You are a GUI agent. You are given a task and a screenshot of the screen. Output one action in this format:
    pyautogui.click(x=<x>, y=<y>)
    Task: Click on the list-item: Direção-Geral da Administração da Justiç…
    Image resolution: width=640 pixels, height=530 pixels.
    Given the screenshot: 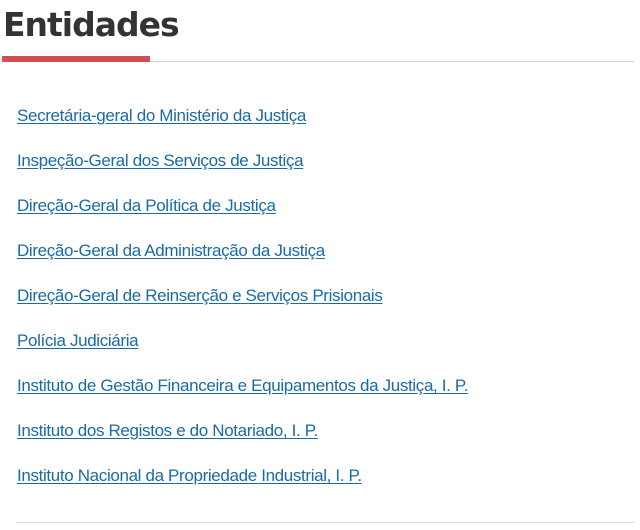 What is the action you would take?
    pyautogui.click(x=234, y=257)
    